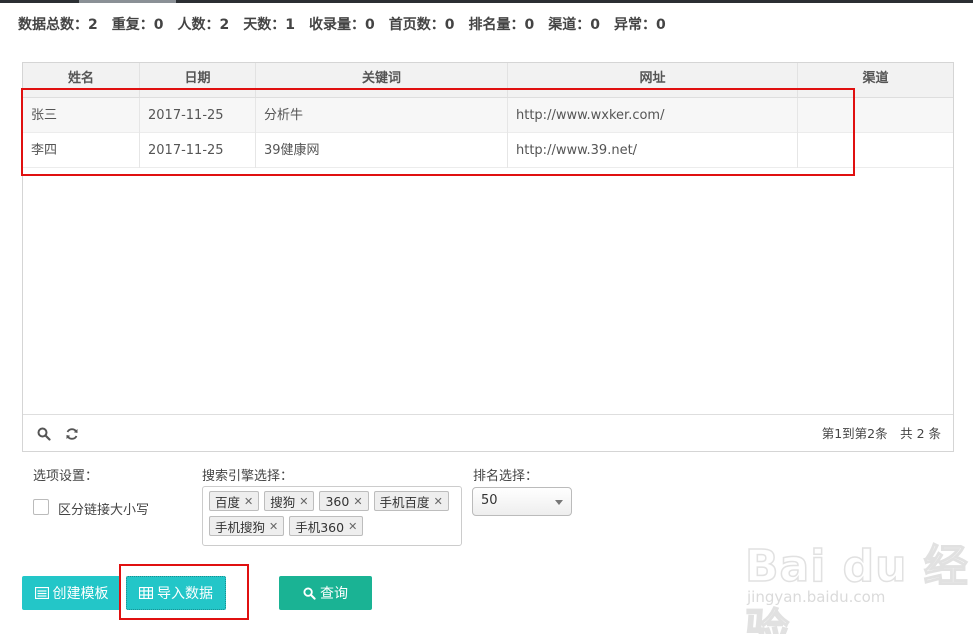 This screenshot has width=973, height=634. I want to click on query-button: 查询, so click(325, 593).